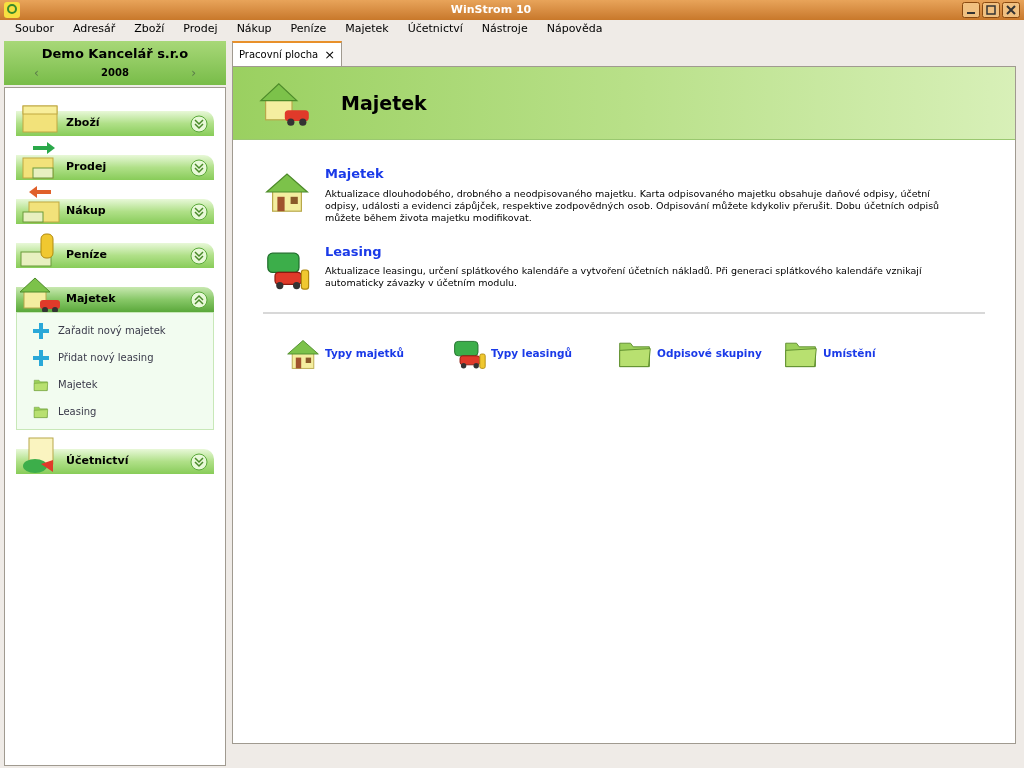 The width and height of the screenshot is (1024, 768). What do you see at coordinates (115, 357) in the screenshot?
I see `sidebar-item: Přidat nový leasing` at bounding box center [115, 357].